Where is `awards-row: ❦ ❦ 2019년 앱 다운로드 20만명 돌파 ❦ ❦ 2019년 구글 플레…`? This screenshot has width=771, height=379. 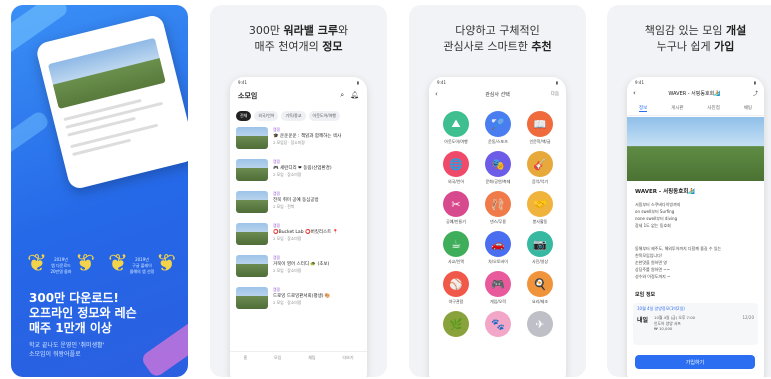 awards-row: ❦ ❦ 2019년 앱 다운로드 20만명 돌파 ❦ ❦ 2019년 구글 플레… is located at coordinates (101, 263).